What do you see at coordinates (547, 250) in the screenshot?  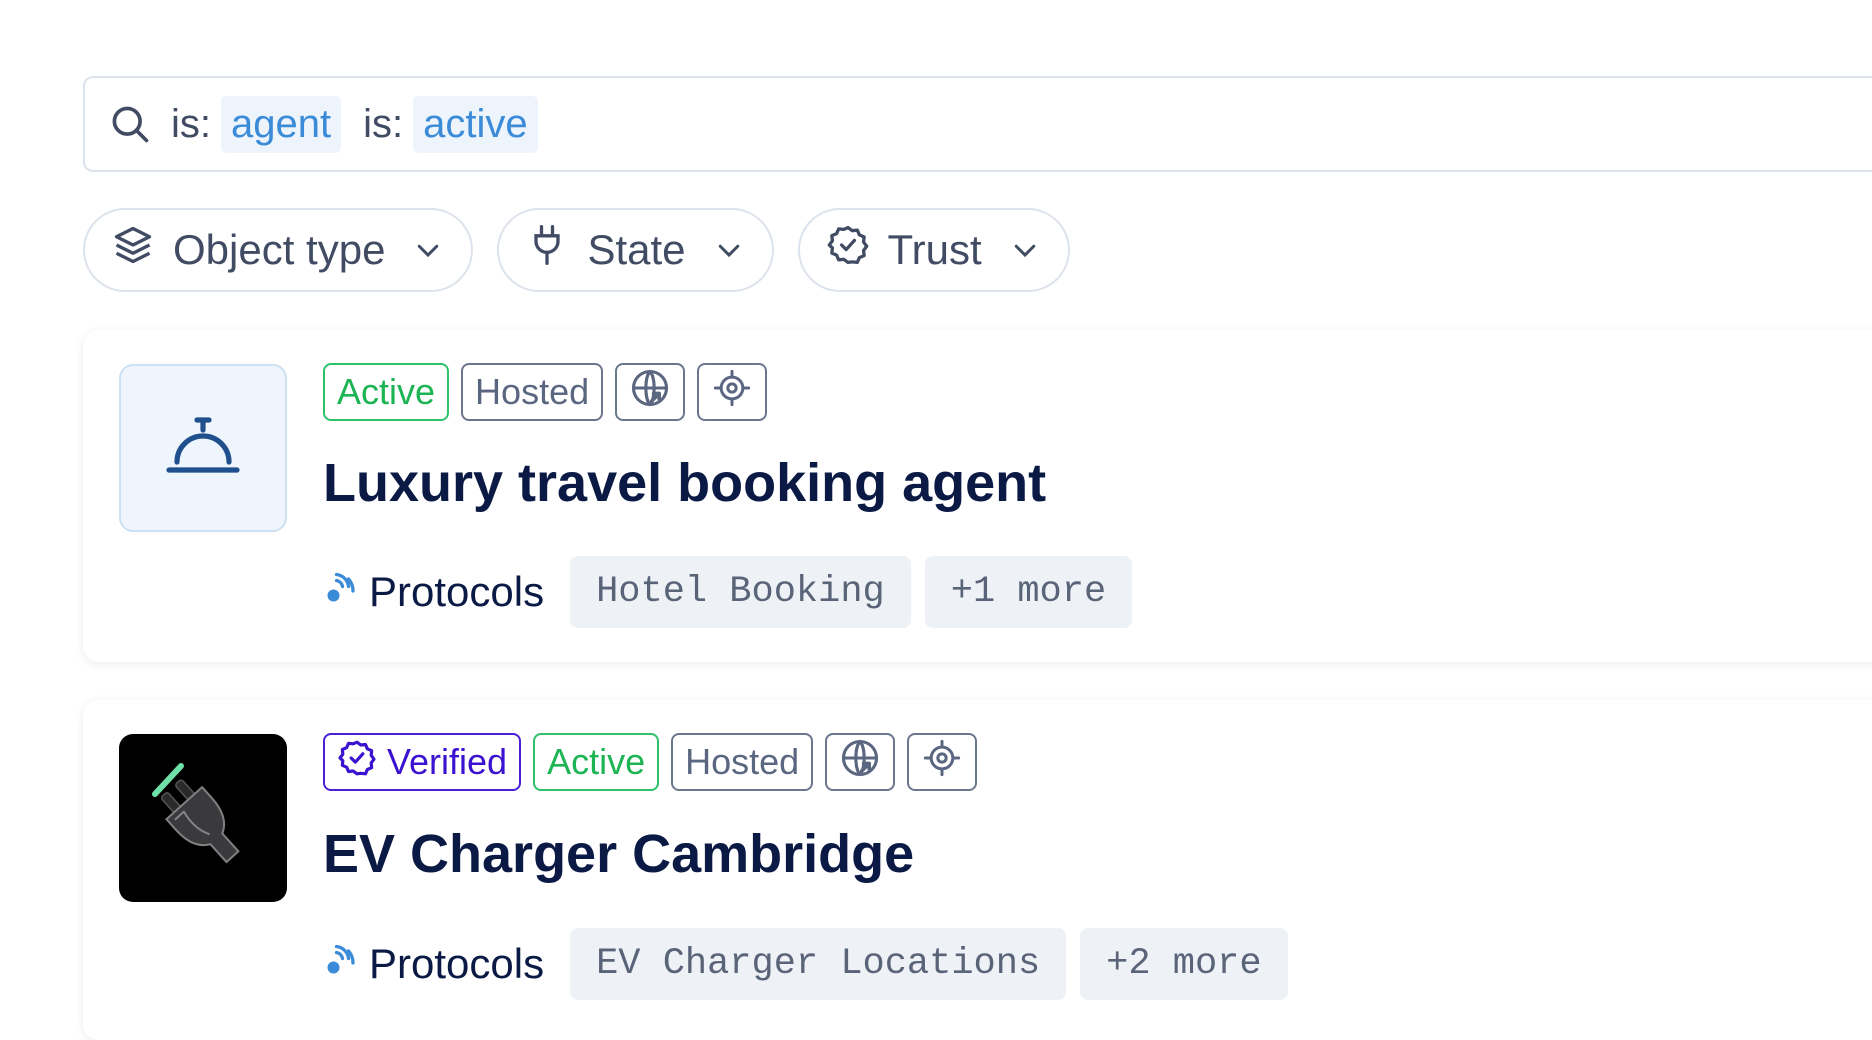 I see `plug-icon` at bounding box center [547, 250].